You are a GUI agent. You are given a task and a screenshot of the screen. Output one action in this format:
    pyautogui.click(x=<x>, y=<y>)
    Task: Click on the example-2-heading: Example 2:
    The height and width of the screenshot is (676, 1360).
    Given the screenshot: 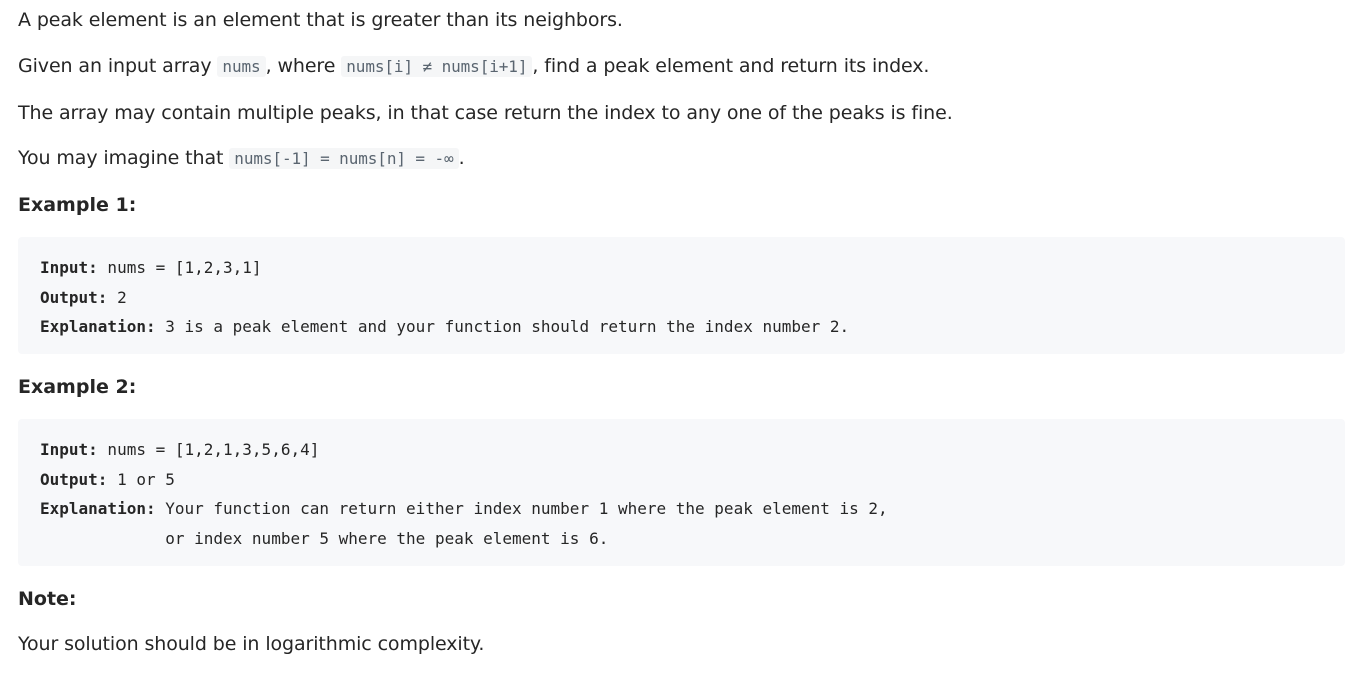 What is the action you would take?
    pyautogui.click(x=77, y=387)
    